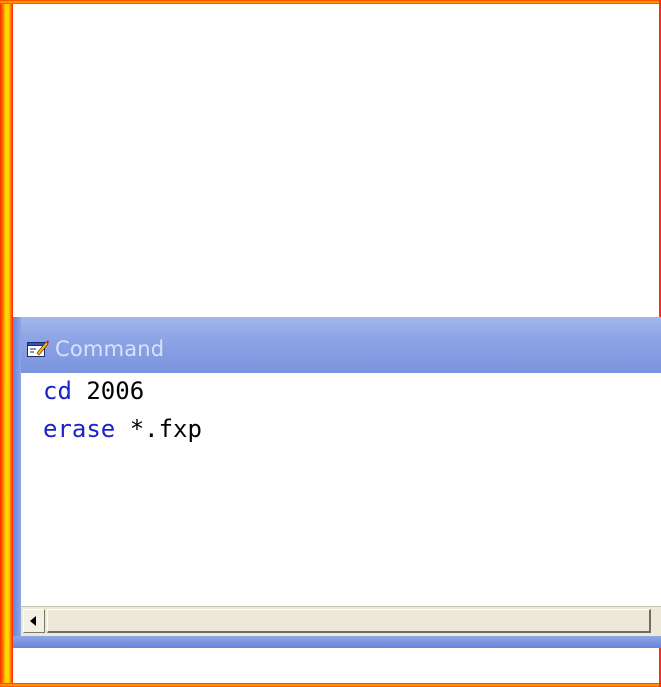 The image size is (661, 687). Describe the element at coordinates (57, 391) in the screenshot. I see `command-keyword: cd` at that location.